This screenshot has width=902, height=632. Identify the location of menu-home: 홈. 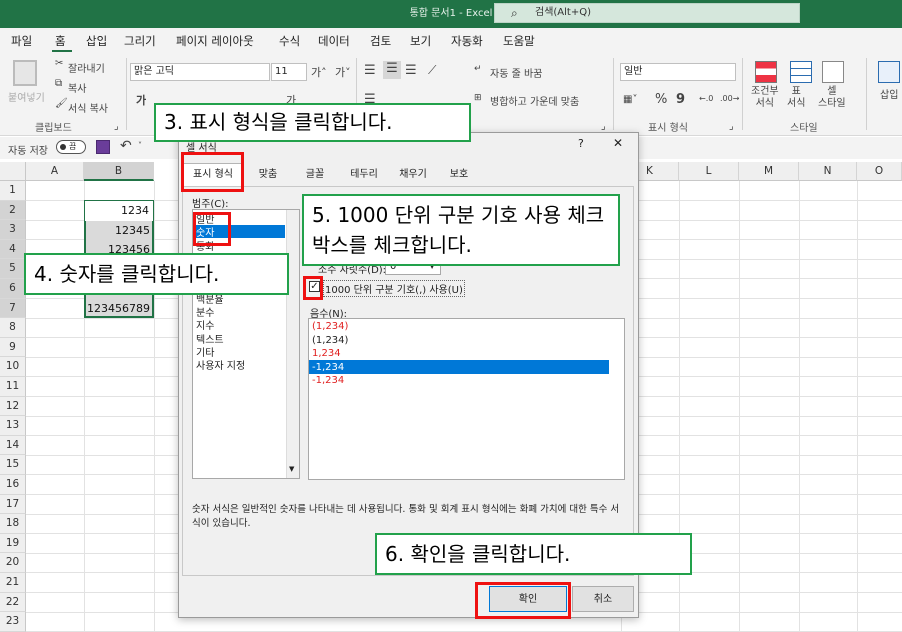
(60, 41).